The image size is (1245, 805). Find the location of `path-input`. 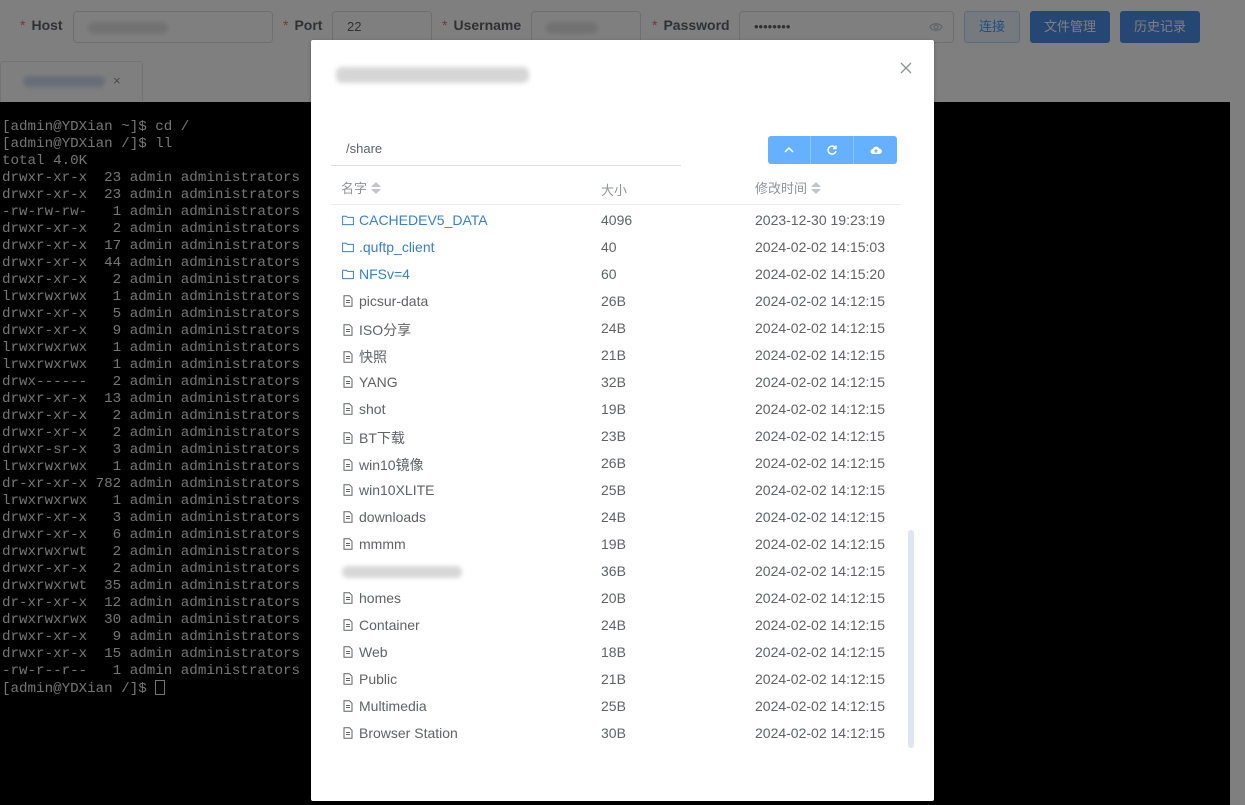

path-input is located at coordinates (506, 149).